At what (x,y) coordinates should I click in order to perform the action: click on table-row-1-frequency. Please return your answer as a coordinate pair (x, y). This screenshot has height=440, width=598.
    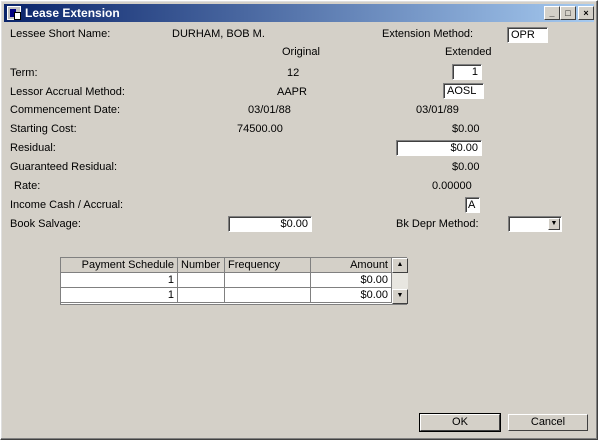
    Looking at the image, I should click on (268, 280).